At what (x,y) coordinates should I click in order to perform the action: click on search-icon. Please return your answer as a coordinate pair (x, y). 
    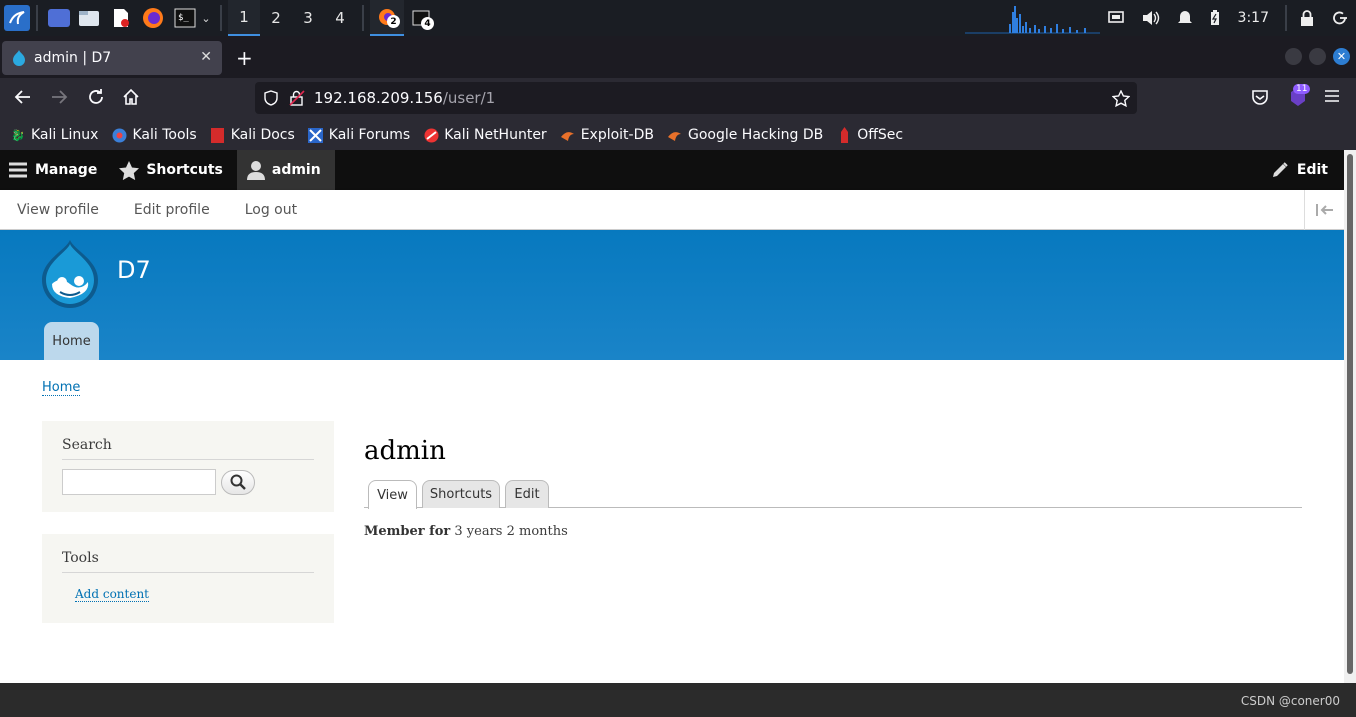
    Looking at the image, I should click on (238, 482).